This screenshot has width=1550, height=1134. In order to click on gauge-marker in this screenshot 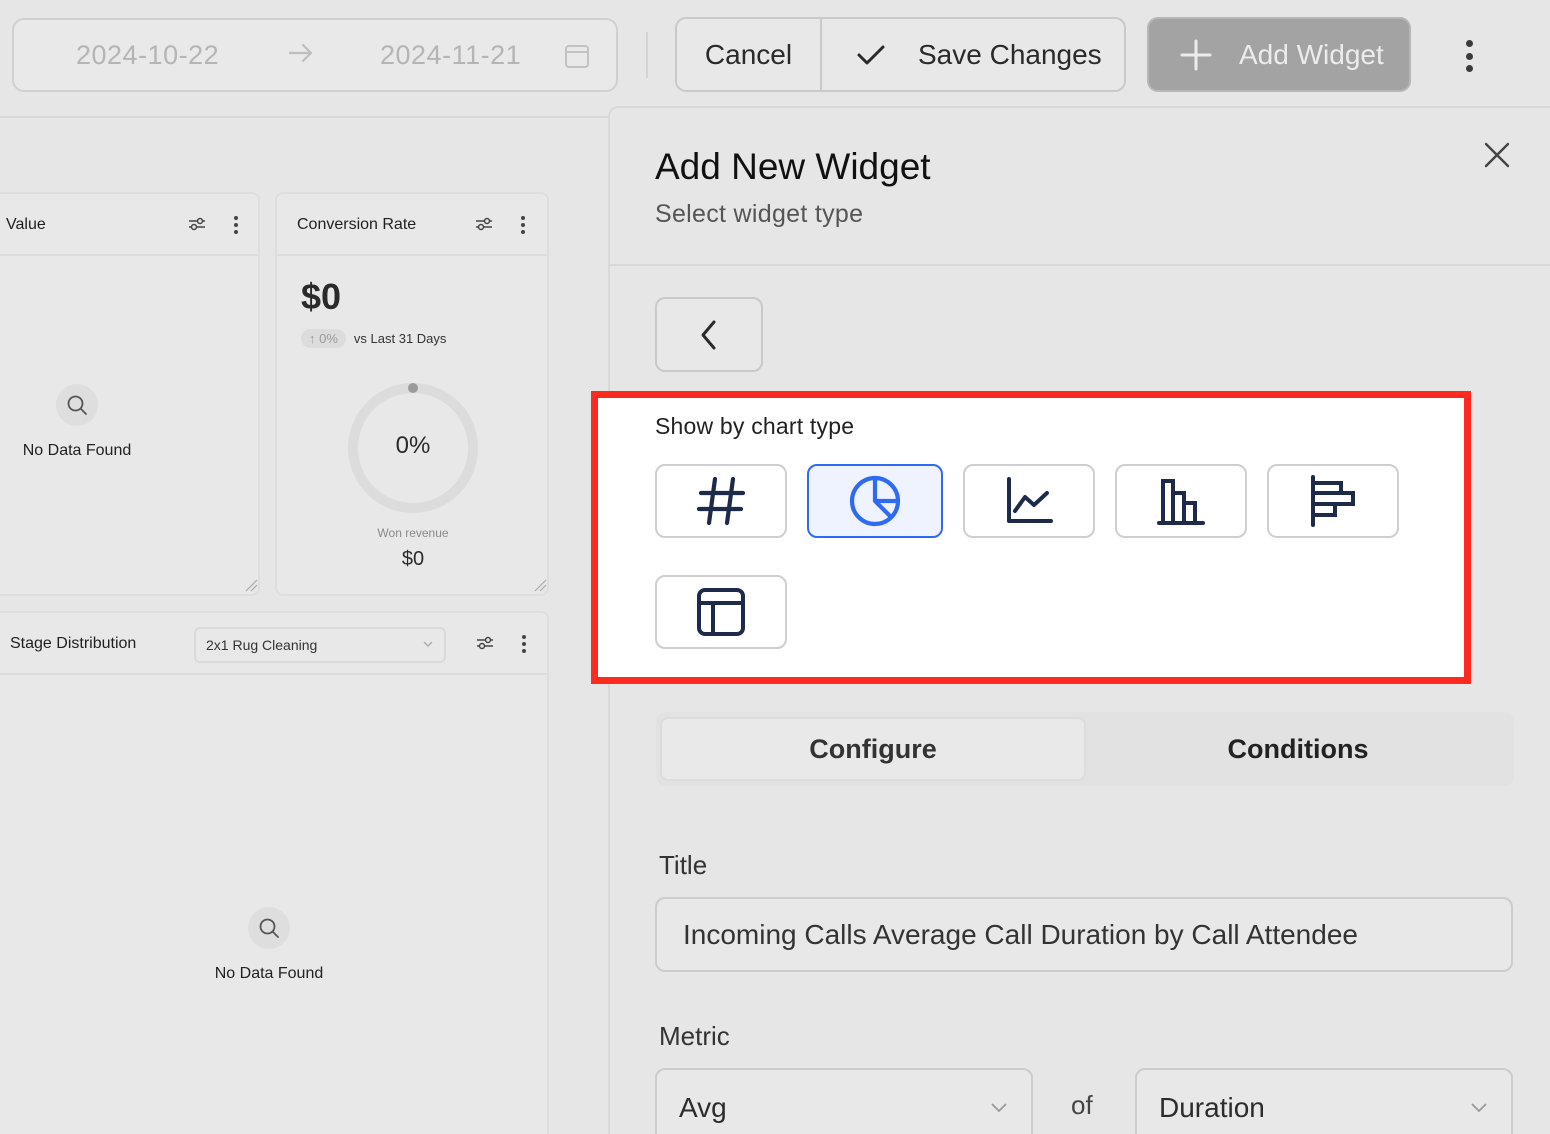, I will do `click(413, 388)`.